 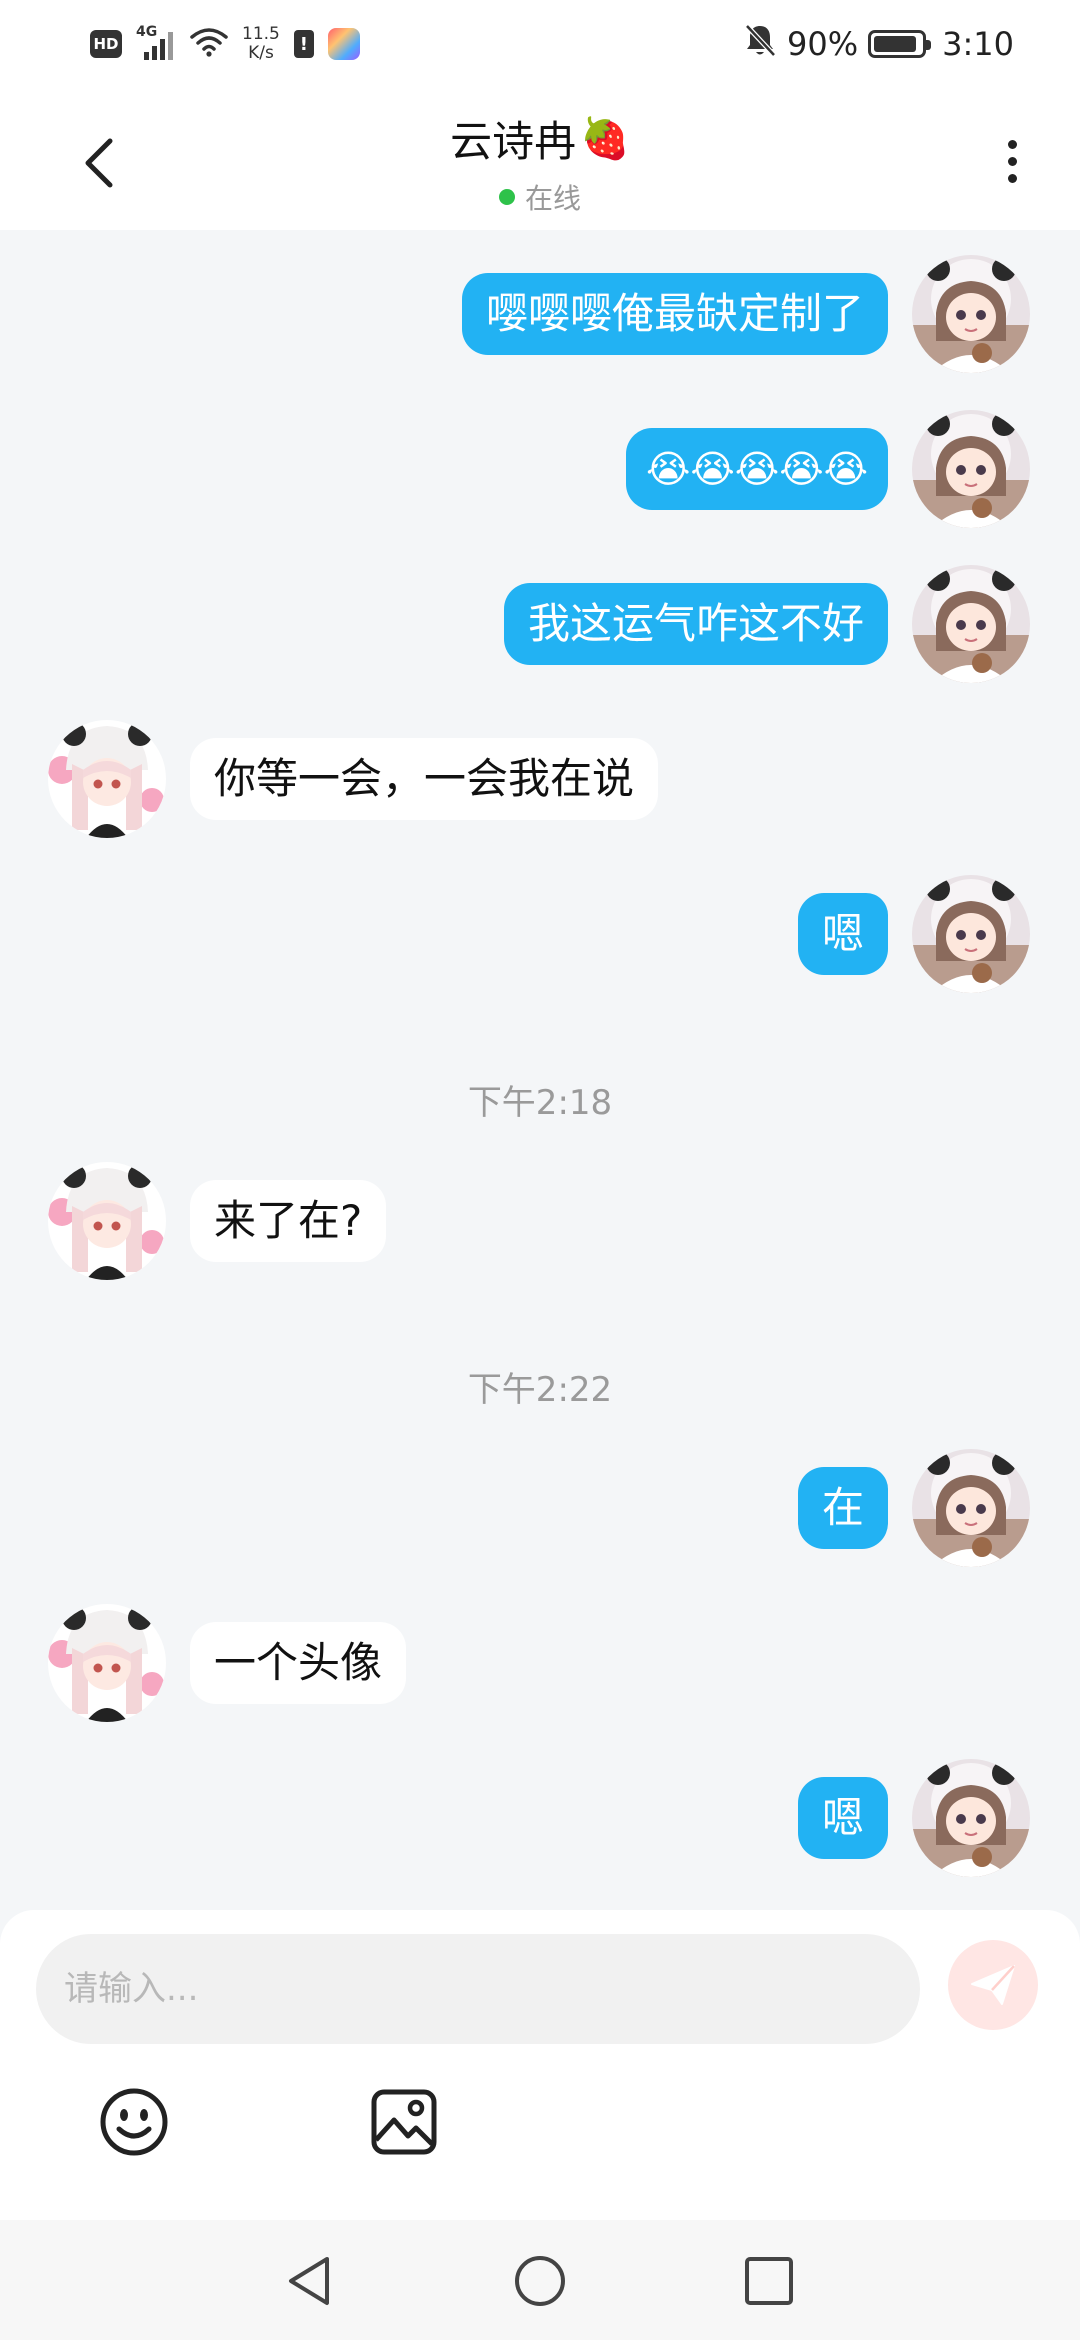 I want to click on battery-percent: 90%, so click(x=823, y=44).